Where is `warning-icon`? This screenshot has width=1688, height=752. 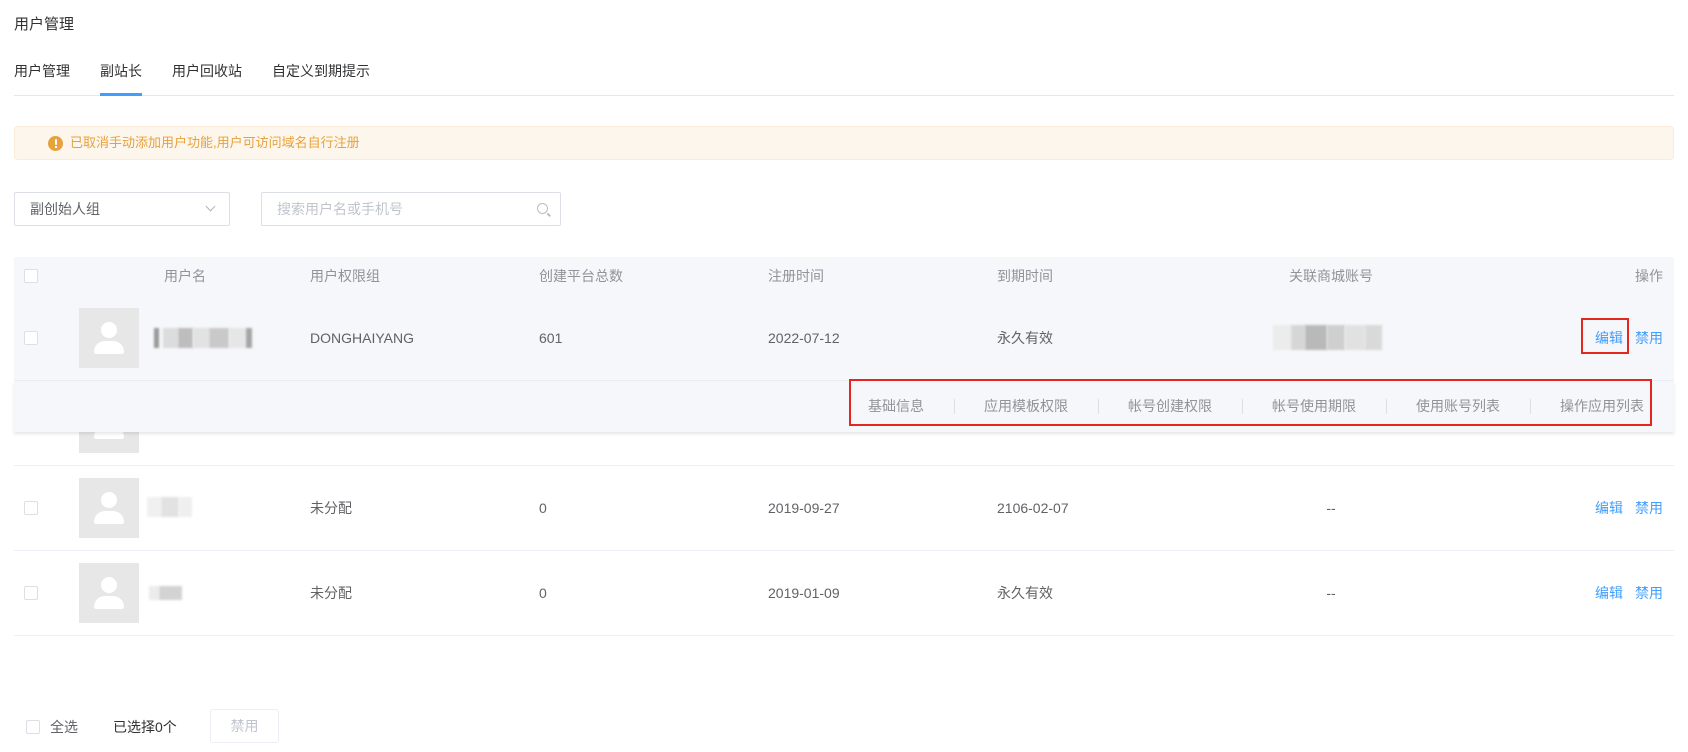 warning-icon is located at coordinates (55, 143).